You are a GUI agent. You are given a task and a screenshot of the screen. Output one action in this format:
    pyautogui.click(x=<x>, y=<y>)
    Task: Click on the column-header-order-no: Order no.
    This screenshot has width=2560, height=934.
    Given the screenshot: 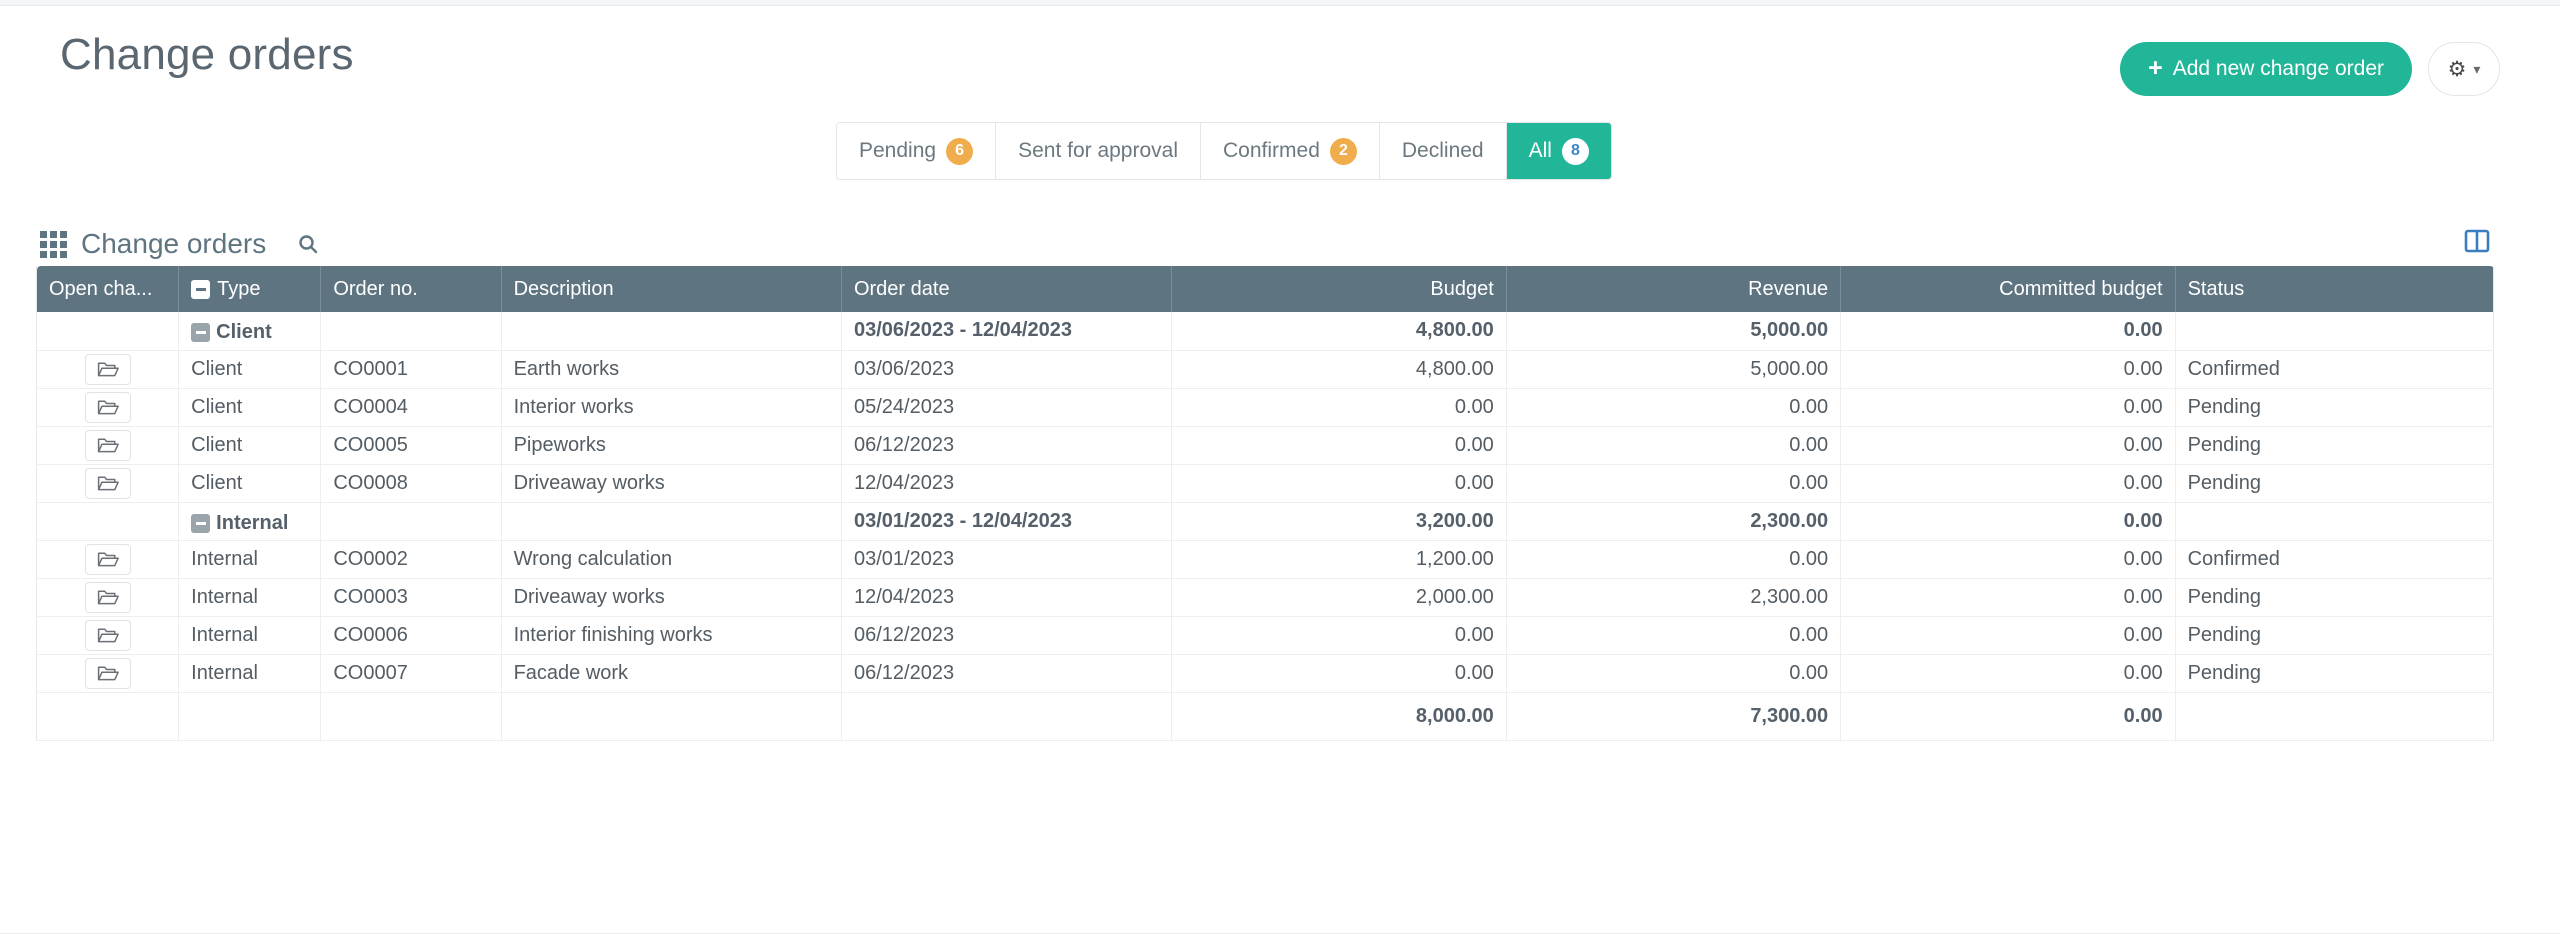 What is the action you would take?
    pyautogui.click(x=411, y=289)
    